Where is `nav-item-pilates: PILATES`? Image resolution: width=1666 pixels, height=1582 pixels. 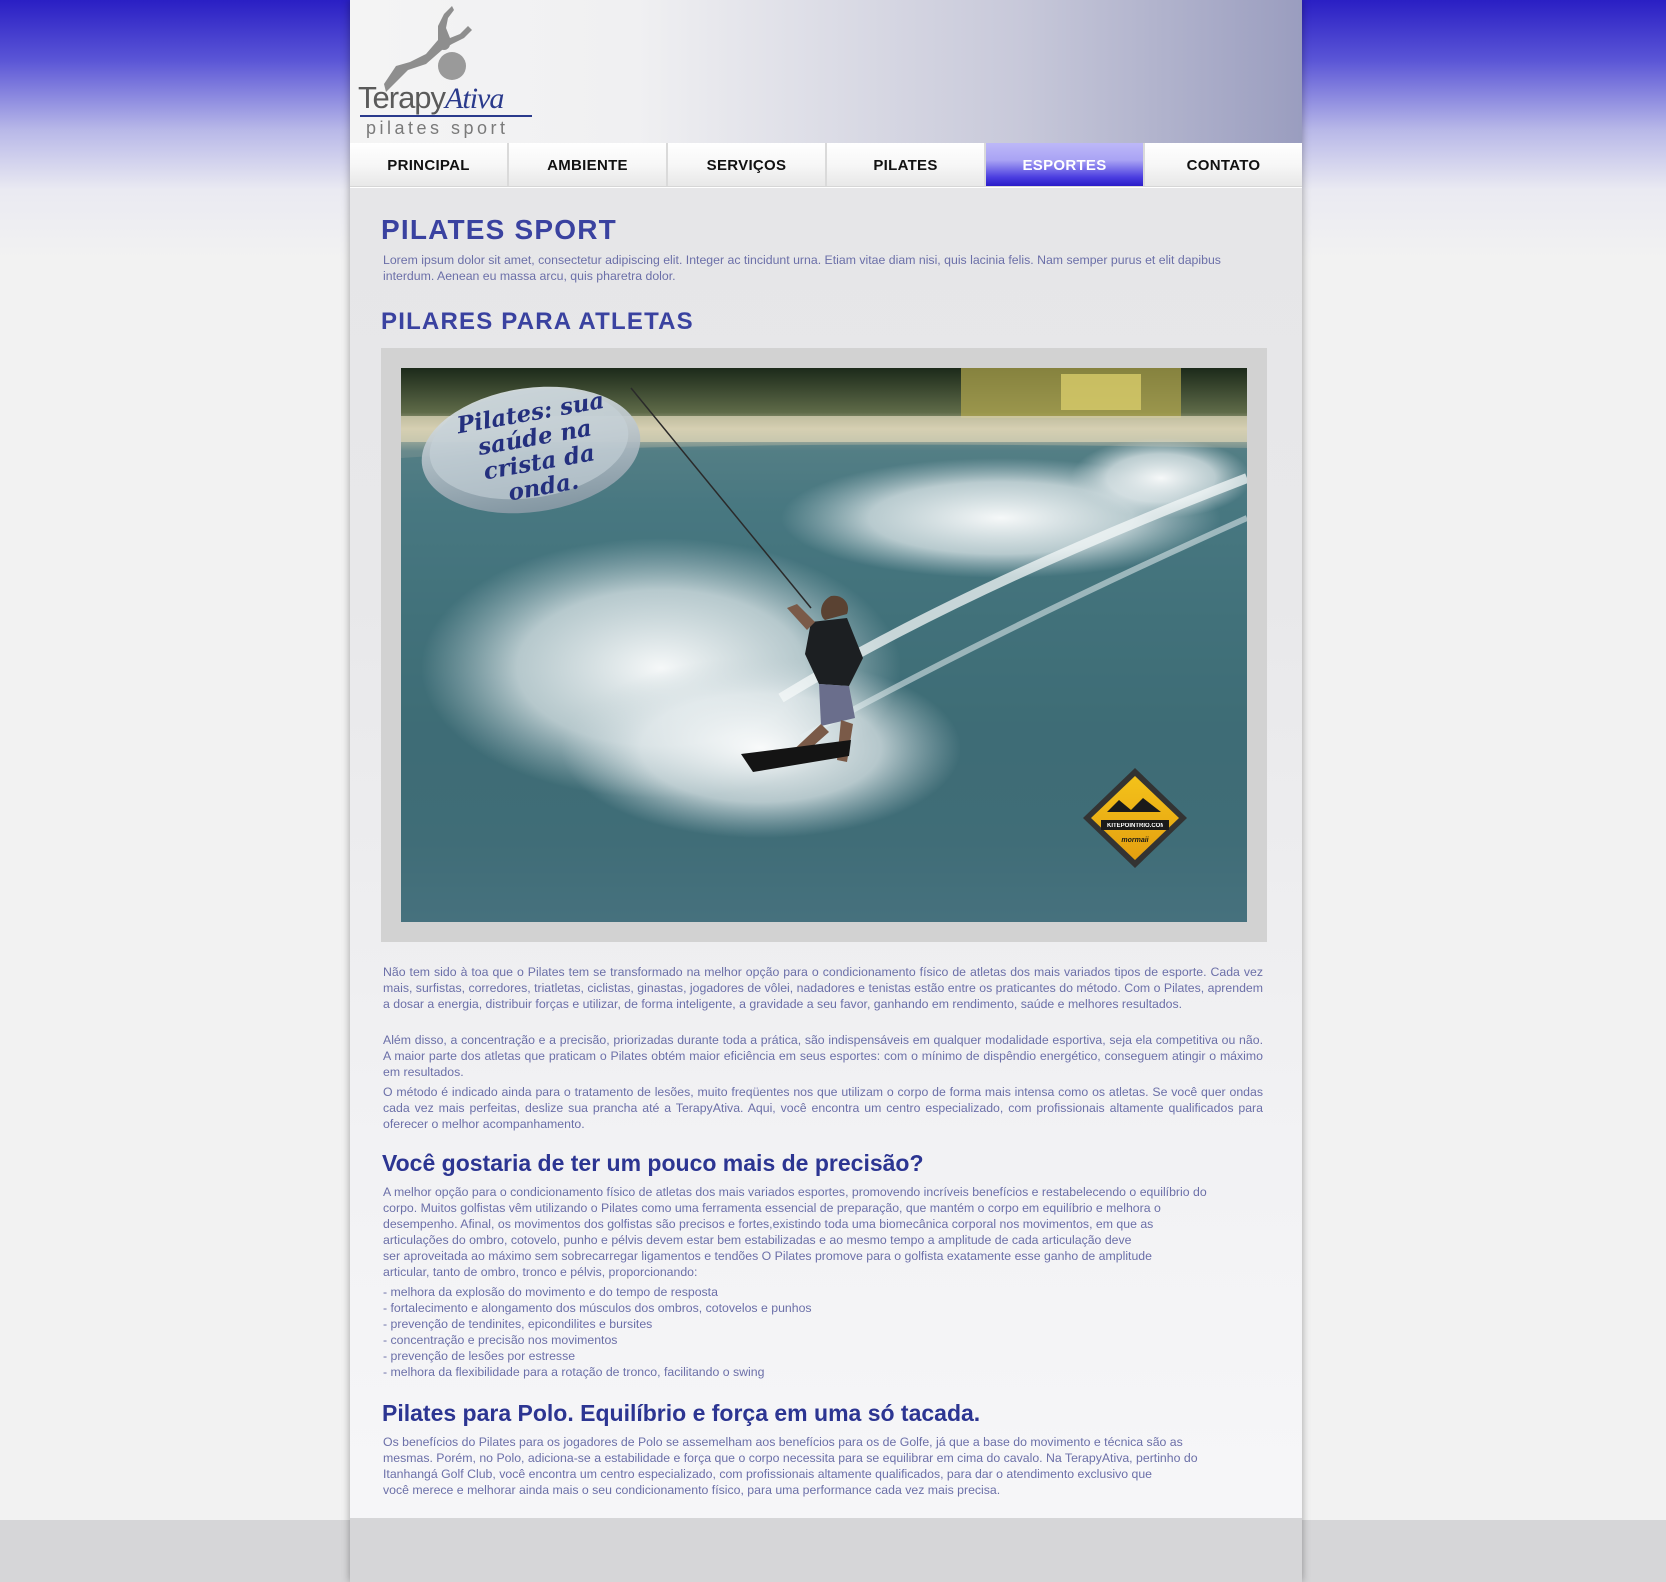 nav-item-pilates: PILATES is located at coordinates (906, 164).